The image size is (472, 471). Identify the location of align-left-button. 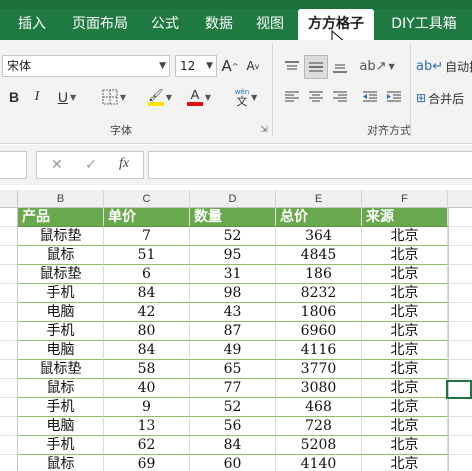
(292, 97).